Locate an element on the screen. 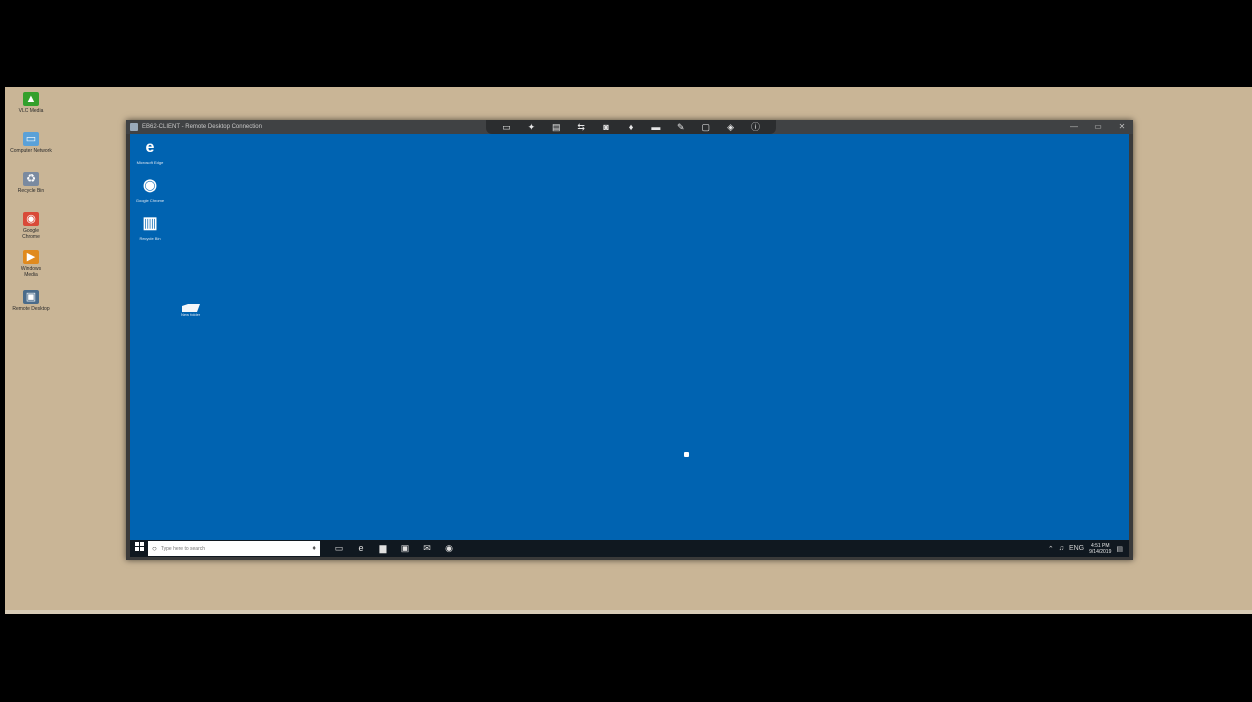 The height and width of the screenshot is (702, 1252). media-player-icon: ▶ is located at coordinates (31, 257).